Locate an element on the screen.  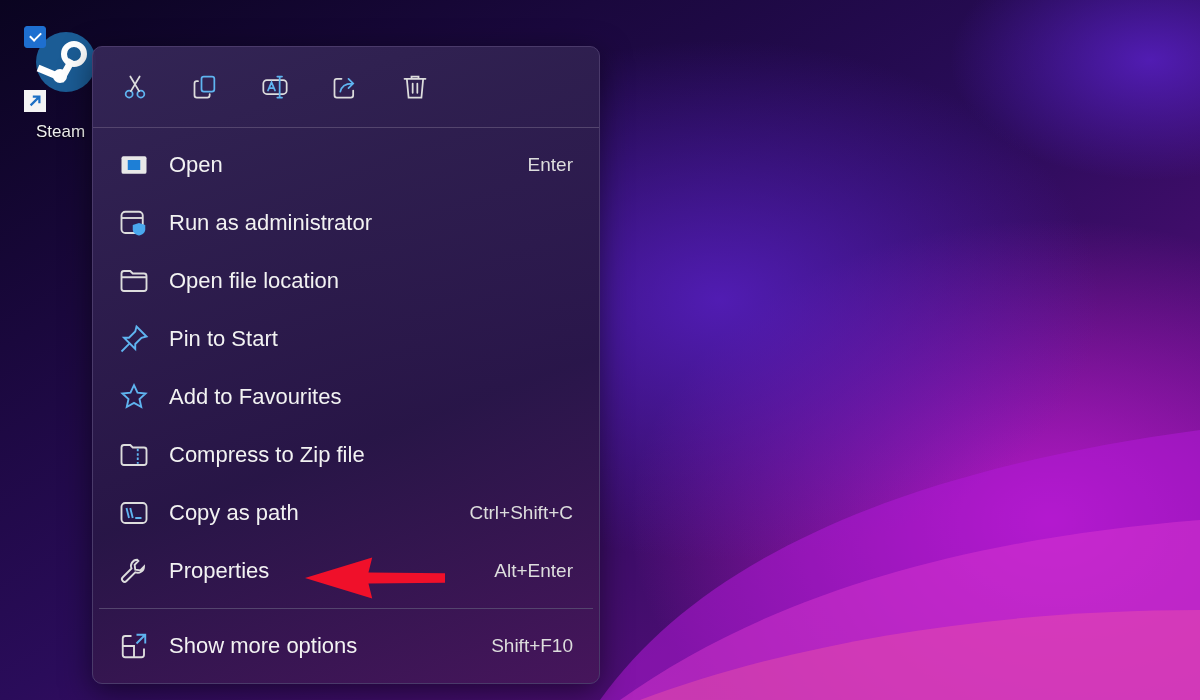
menu-item: Add to Favourites is located at coordinates (346, 397).